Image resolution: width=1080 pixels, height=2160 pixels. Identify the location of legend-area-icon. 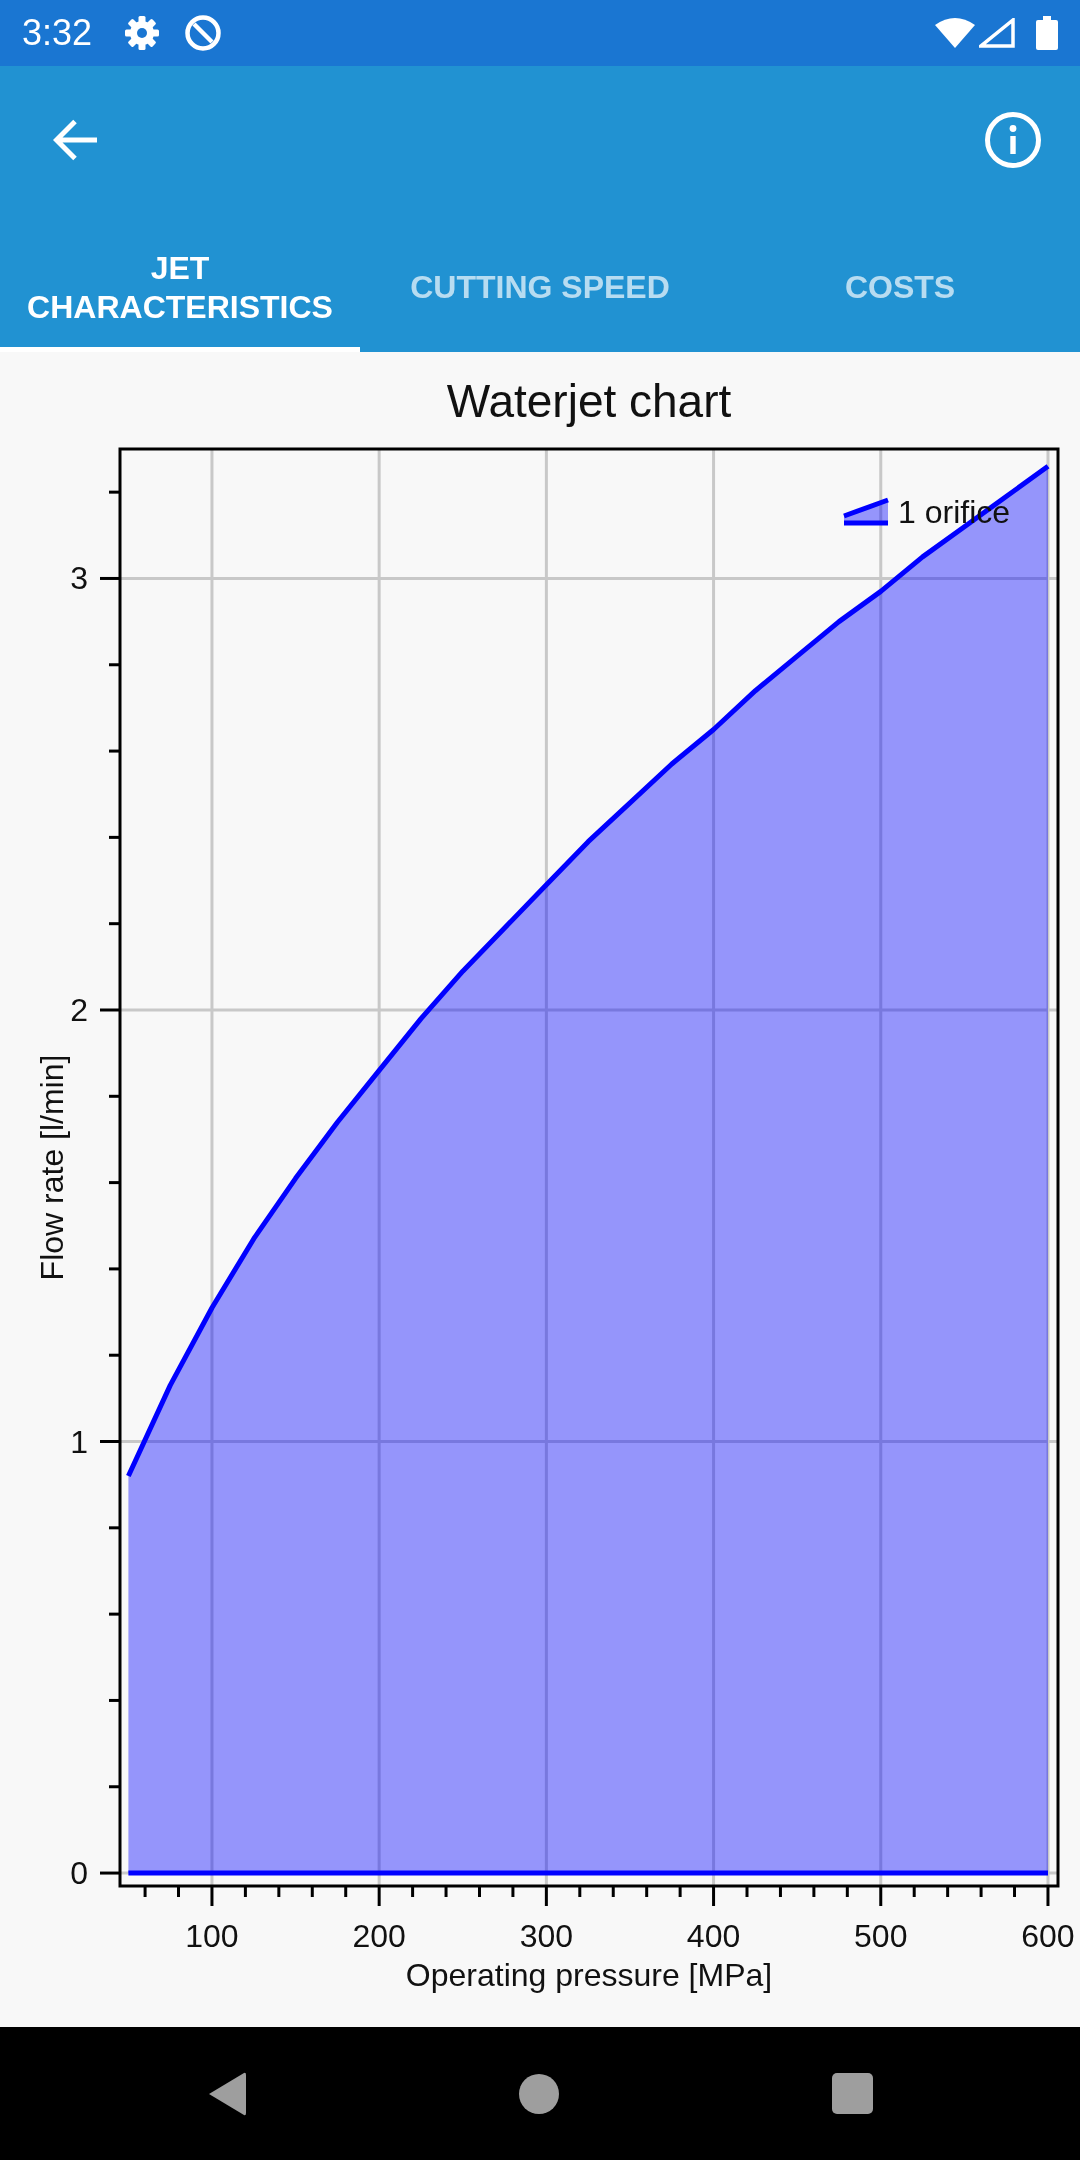
(866, 511).